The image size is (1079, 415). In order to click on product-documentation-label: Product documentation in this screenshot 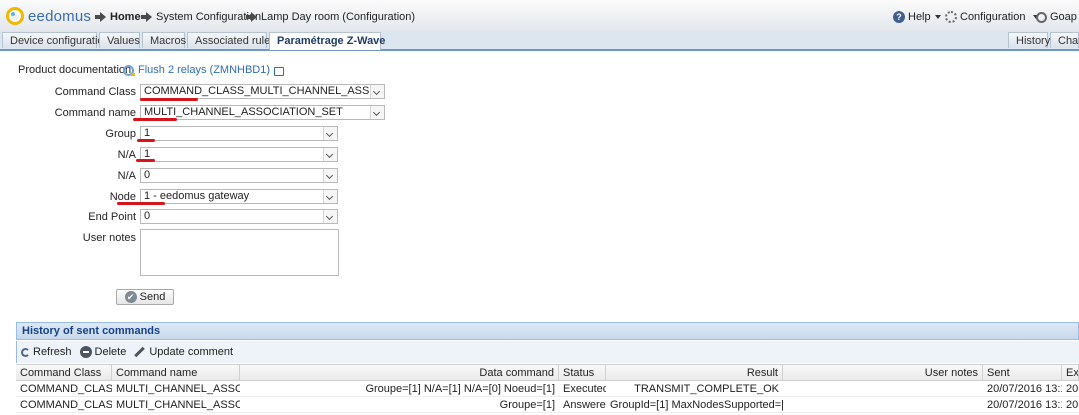, I will do `click(75, 70)`.